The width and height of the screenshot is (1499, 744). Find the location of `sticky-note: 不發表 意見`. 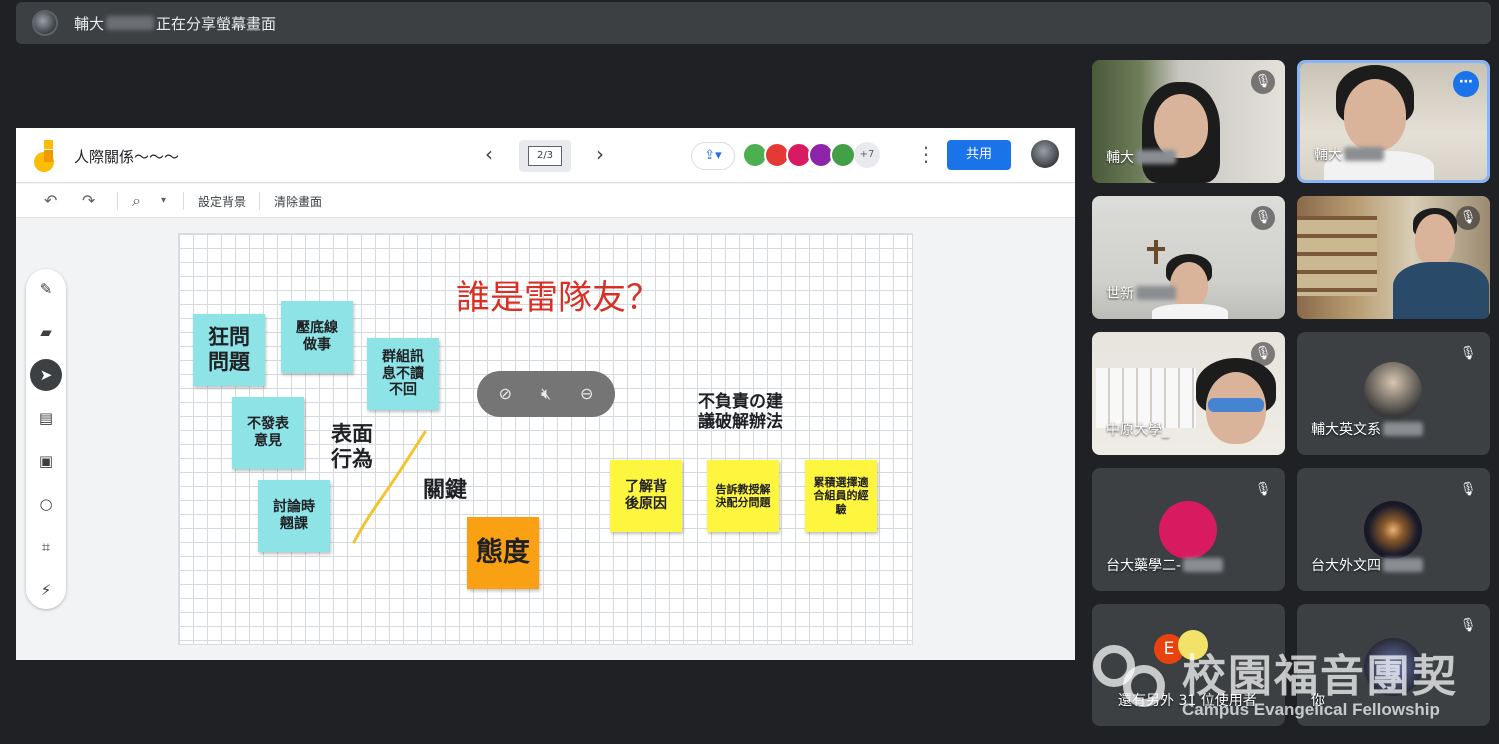

sticky-note: 不發表 意見 is located at coordinates (268, 433).